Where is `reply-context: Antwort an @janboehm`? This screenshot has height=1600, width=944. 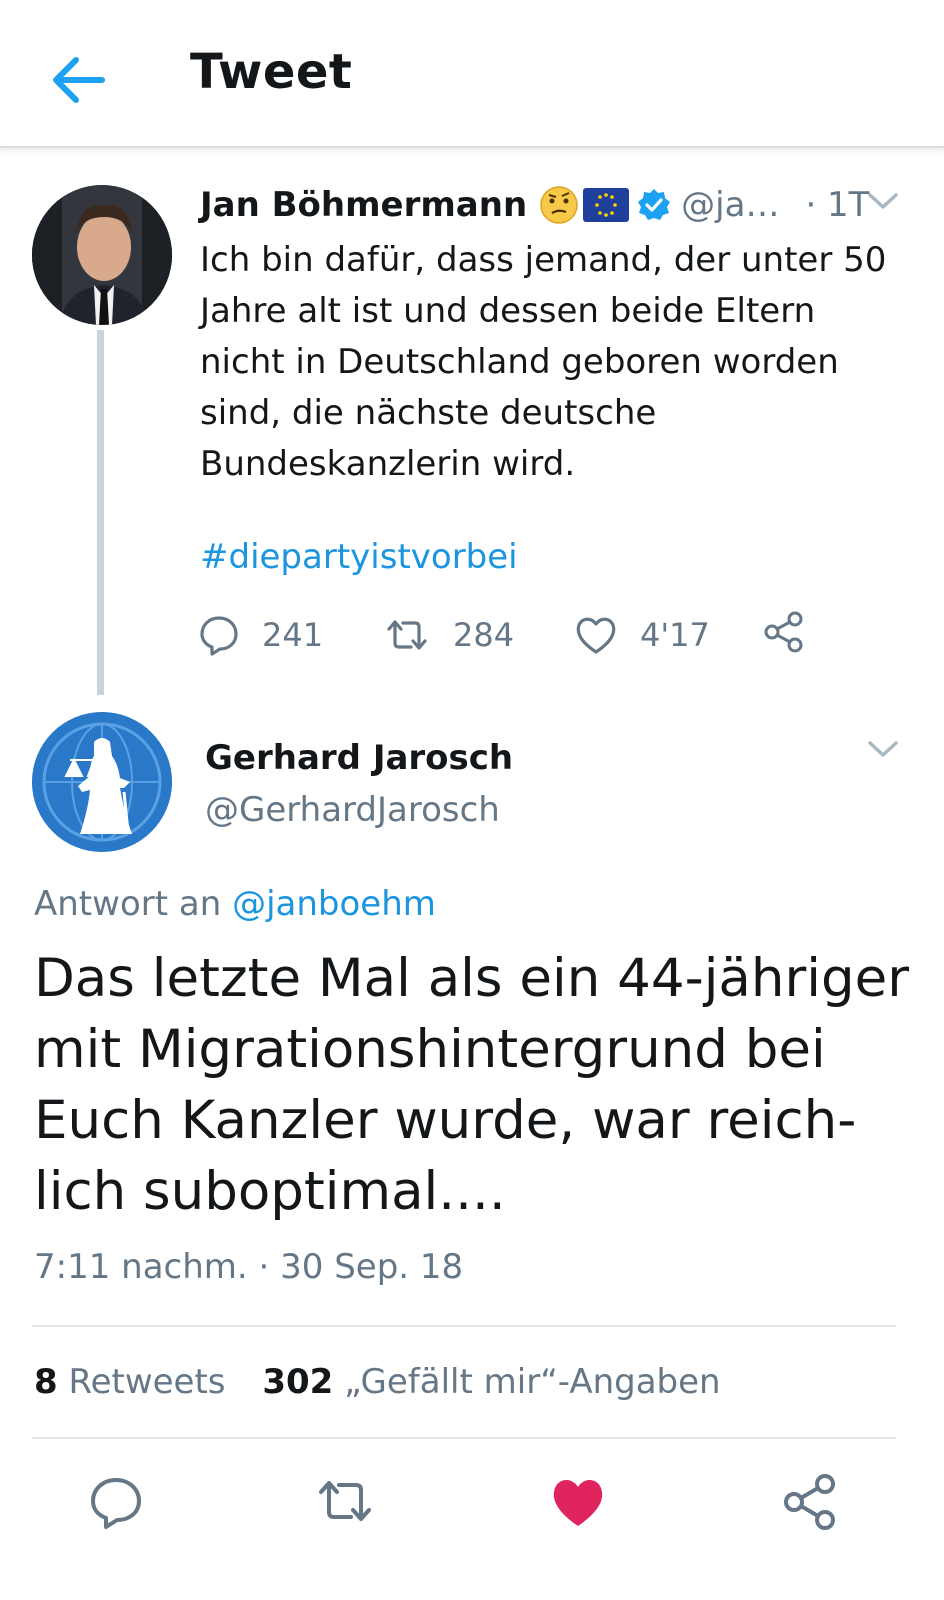 reply-context: Antwort an @janboehm is located at coordinates (235, 904).